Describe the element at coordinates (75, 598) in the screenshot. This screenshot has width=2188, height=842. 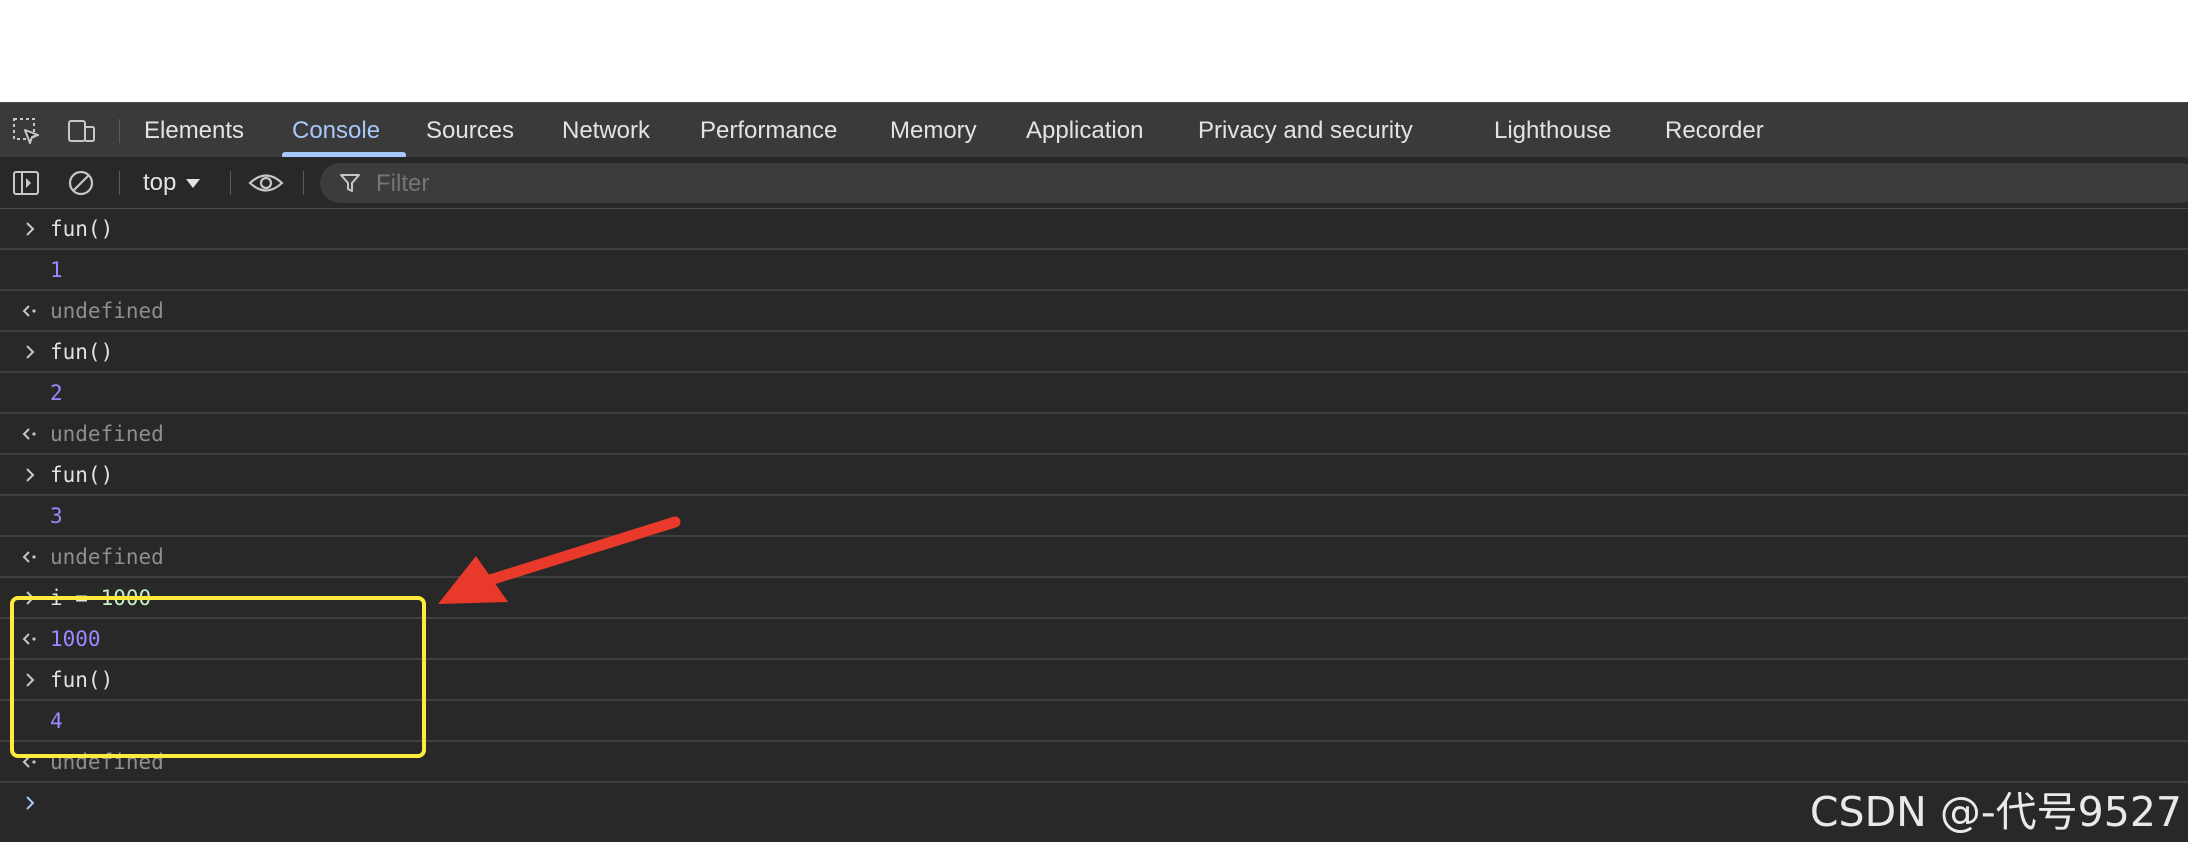
I see `assignment-prefix: i =` at that location.